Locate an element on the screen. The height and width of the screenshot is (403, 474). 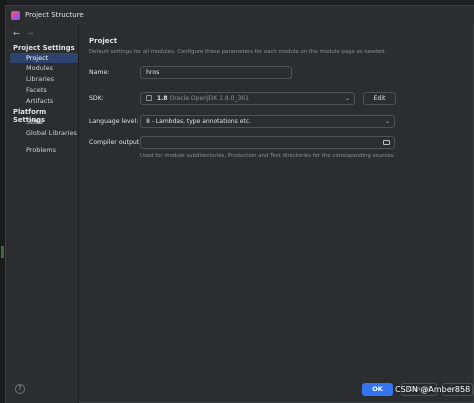
project-settings-heading: Project Settings is located at coordinates (44, 48).